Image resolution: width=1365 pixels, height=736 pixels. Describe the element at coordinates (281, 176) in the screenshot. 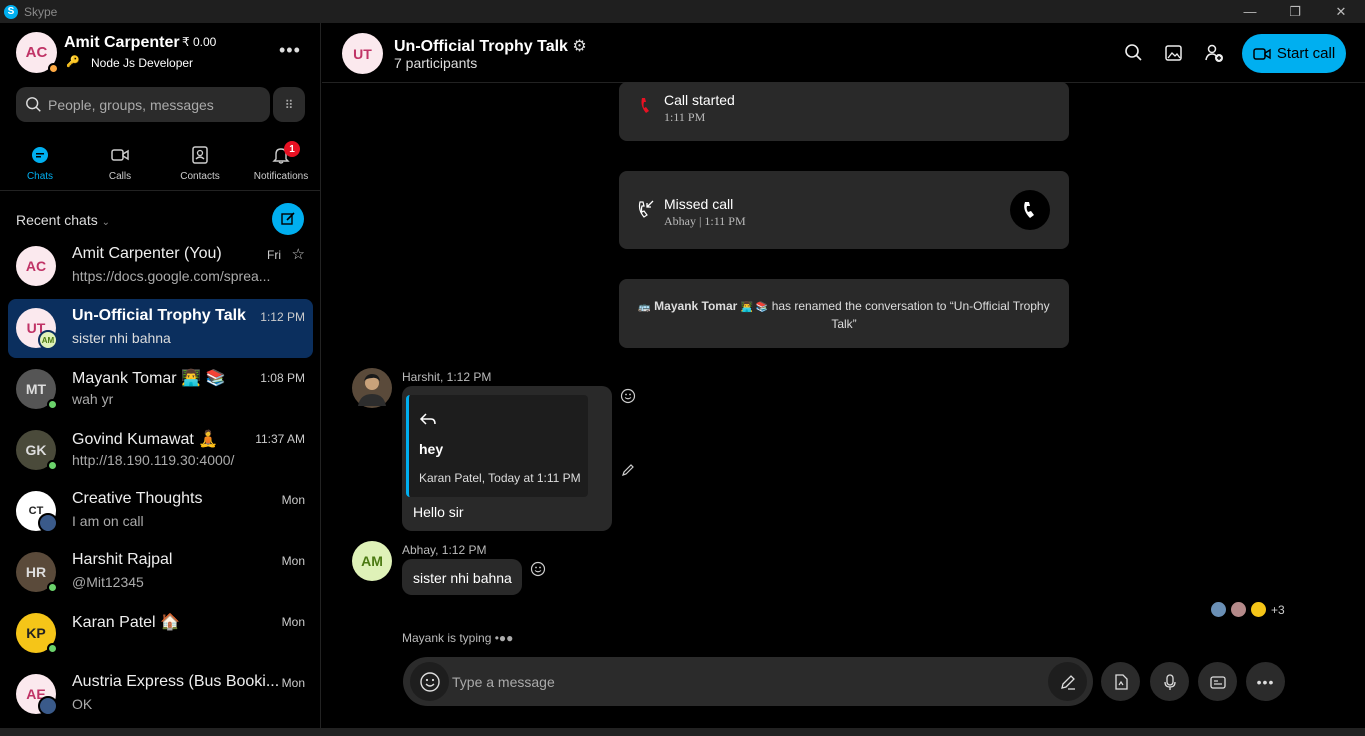

I see `tab-notifications-label: Notifications` at that location.